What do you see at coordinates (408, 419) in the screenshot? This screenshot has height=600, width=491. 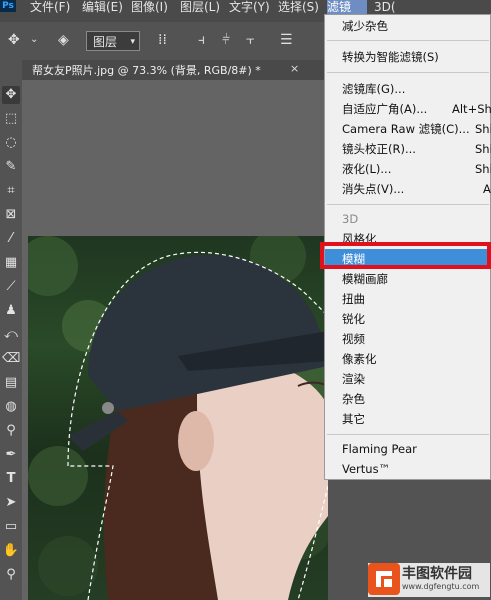 I see `menu-item-other: 其它` at bounding box center [408, 419].